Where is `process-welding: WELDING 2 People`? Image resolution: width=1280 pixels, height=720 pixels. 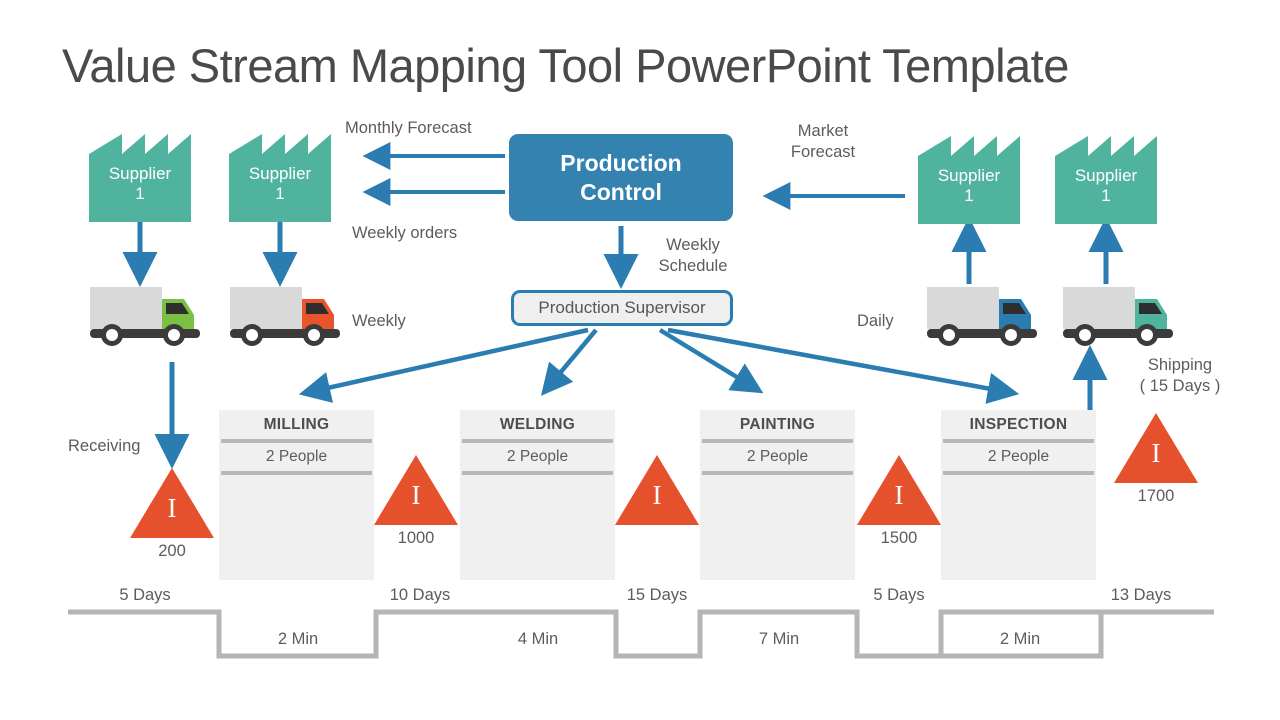
process-welding: WELDING 2 People is located at coordinates (537, 495).